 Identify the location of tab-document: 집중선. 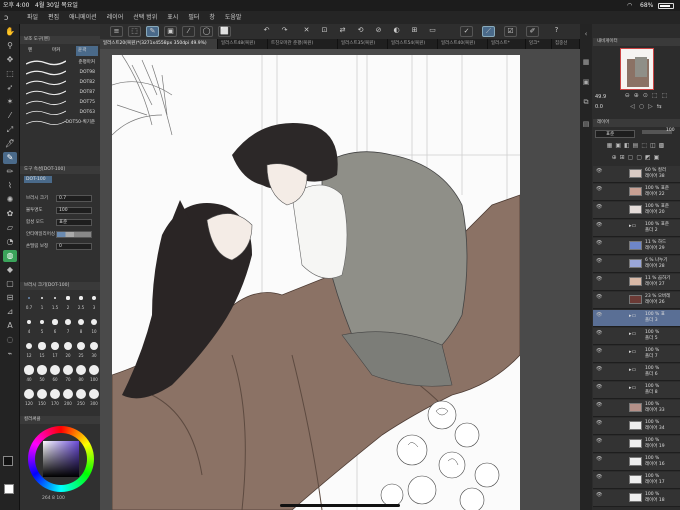
(566, 44).